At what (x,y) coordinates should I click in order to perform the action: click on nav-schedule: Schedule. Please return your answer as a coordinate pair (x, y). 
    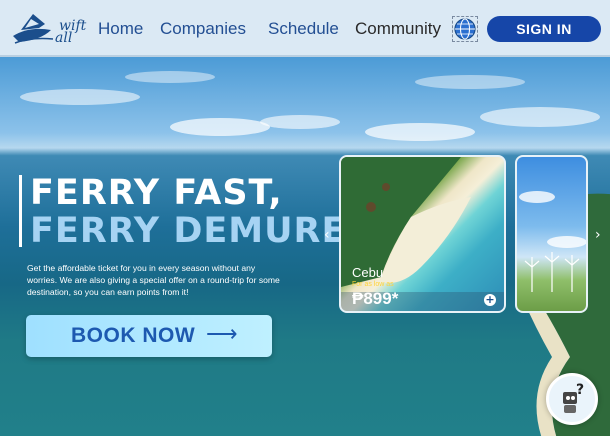
    Looking at the image, I should click on (303, 29).